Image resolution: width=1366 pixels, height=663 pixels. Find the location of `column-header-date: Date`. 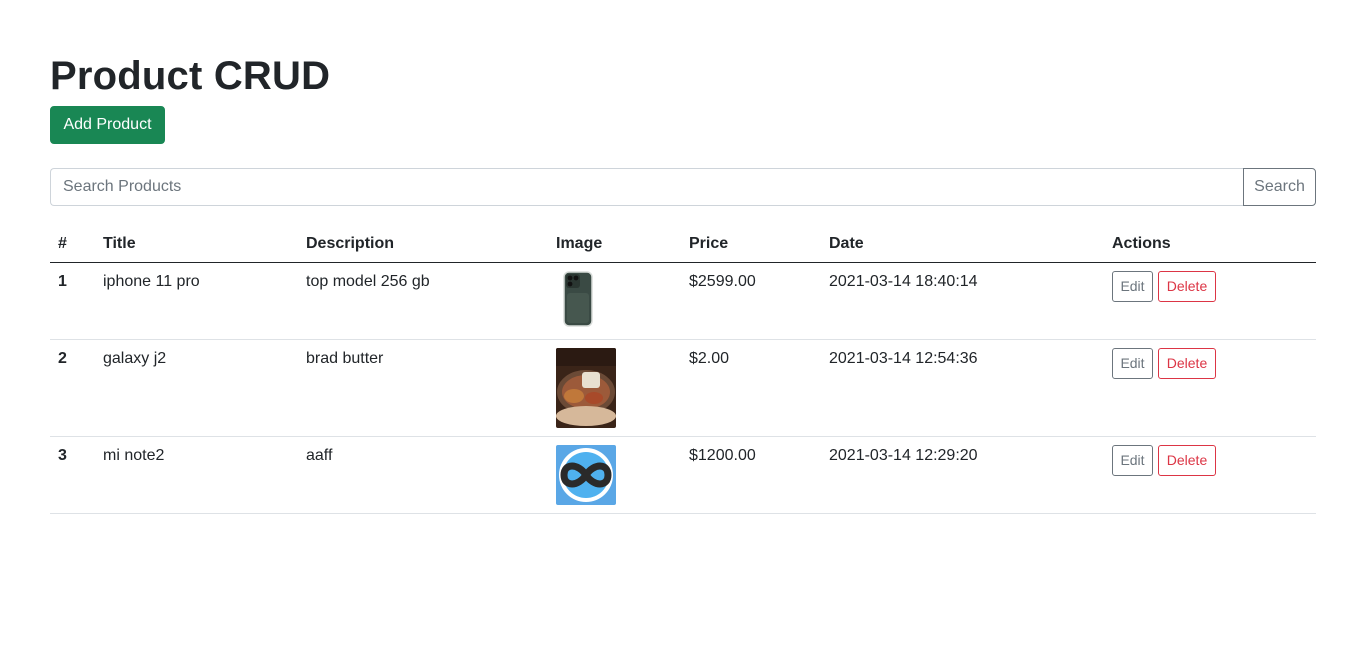

column-header-date: Date is located at coordinates (962, 243).